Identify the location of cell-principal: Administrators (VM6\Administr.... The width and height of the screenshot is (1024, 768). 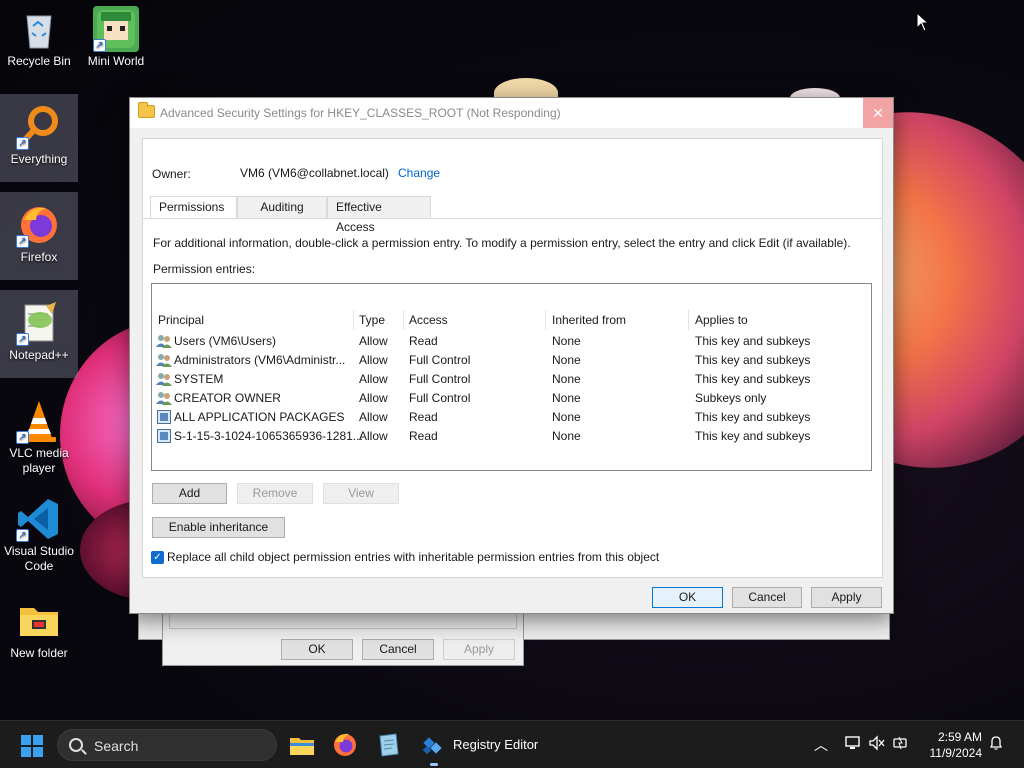
(260, 360).